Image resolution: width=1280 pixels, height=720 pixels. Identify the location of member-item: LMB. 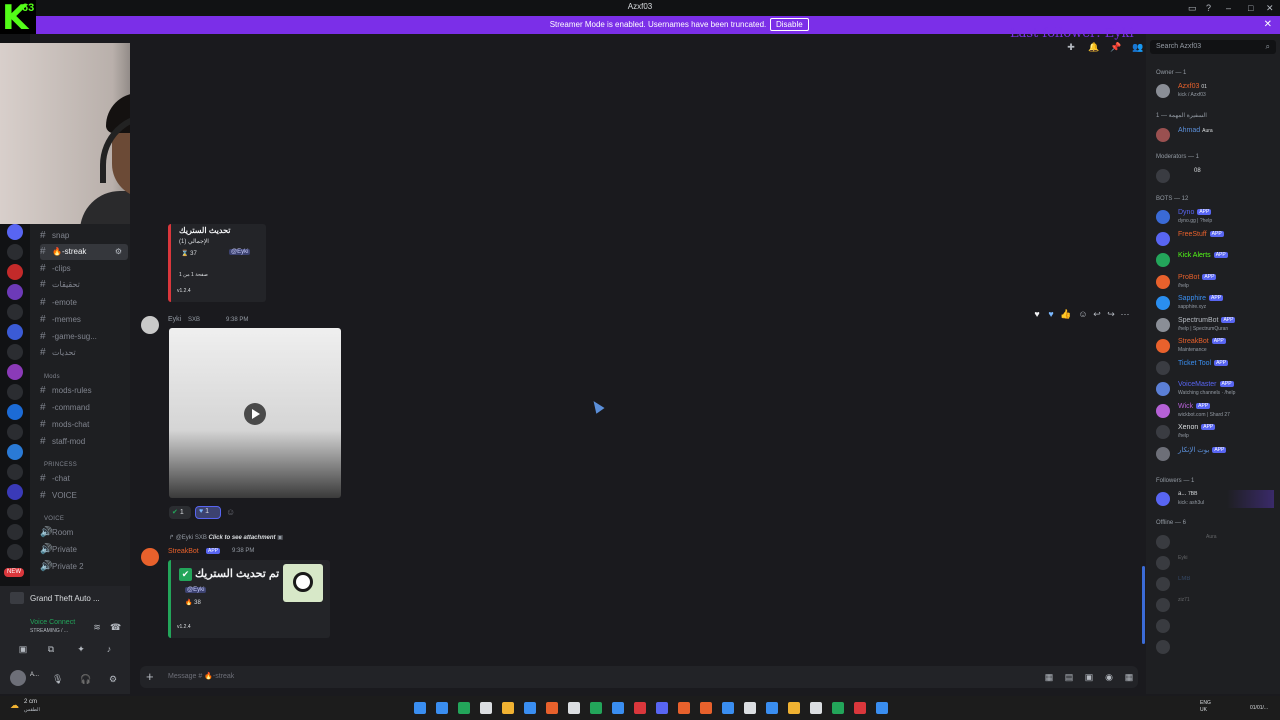
(1215, 584).